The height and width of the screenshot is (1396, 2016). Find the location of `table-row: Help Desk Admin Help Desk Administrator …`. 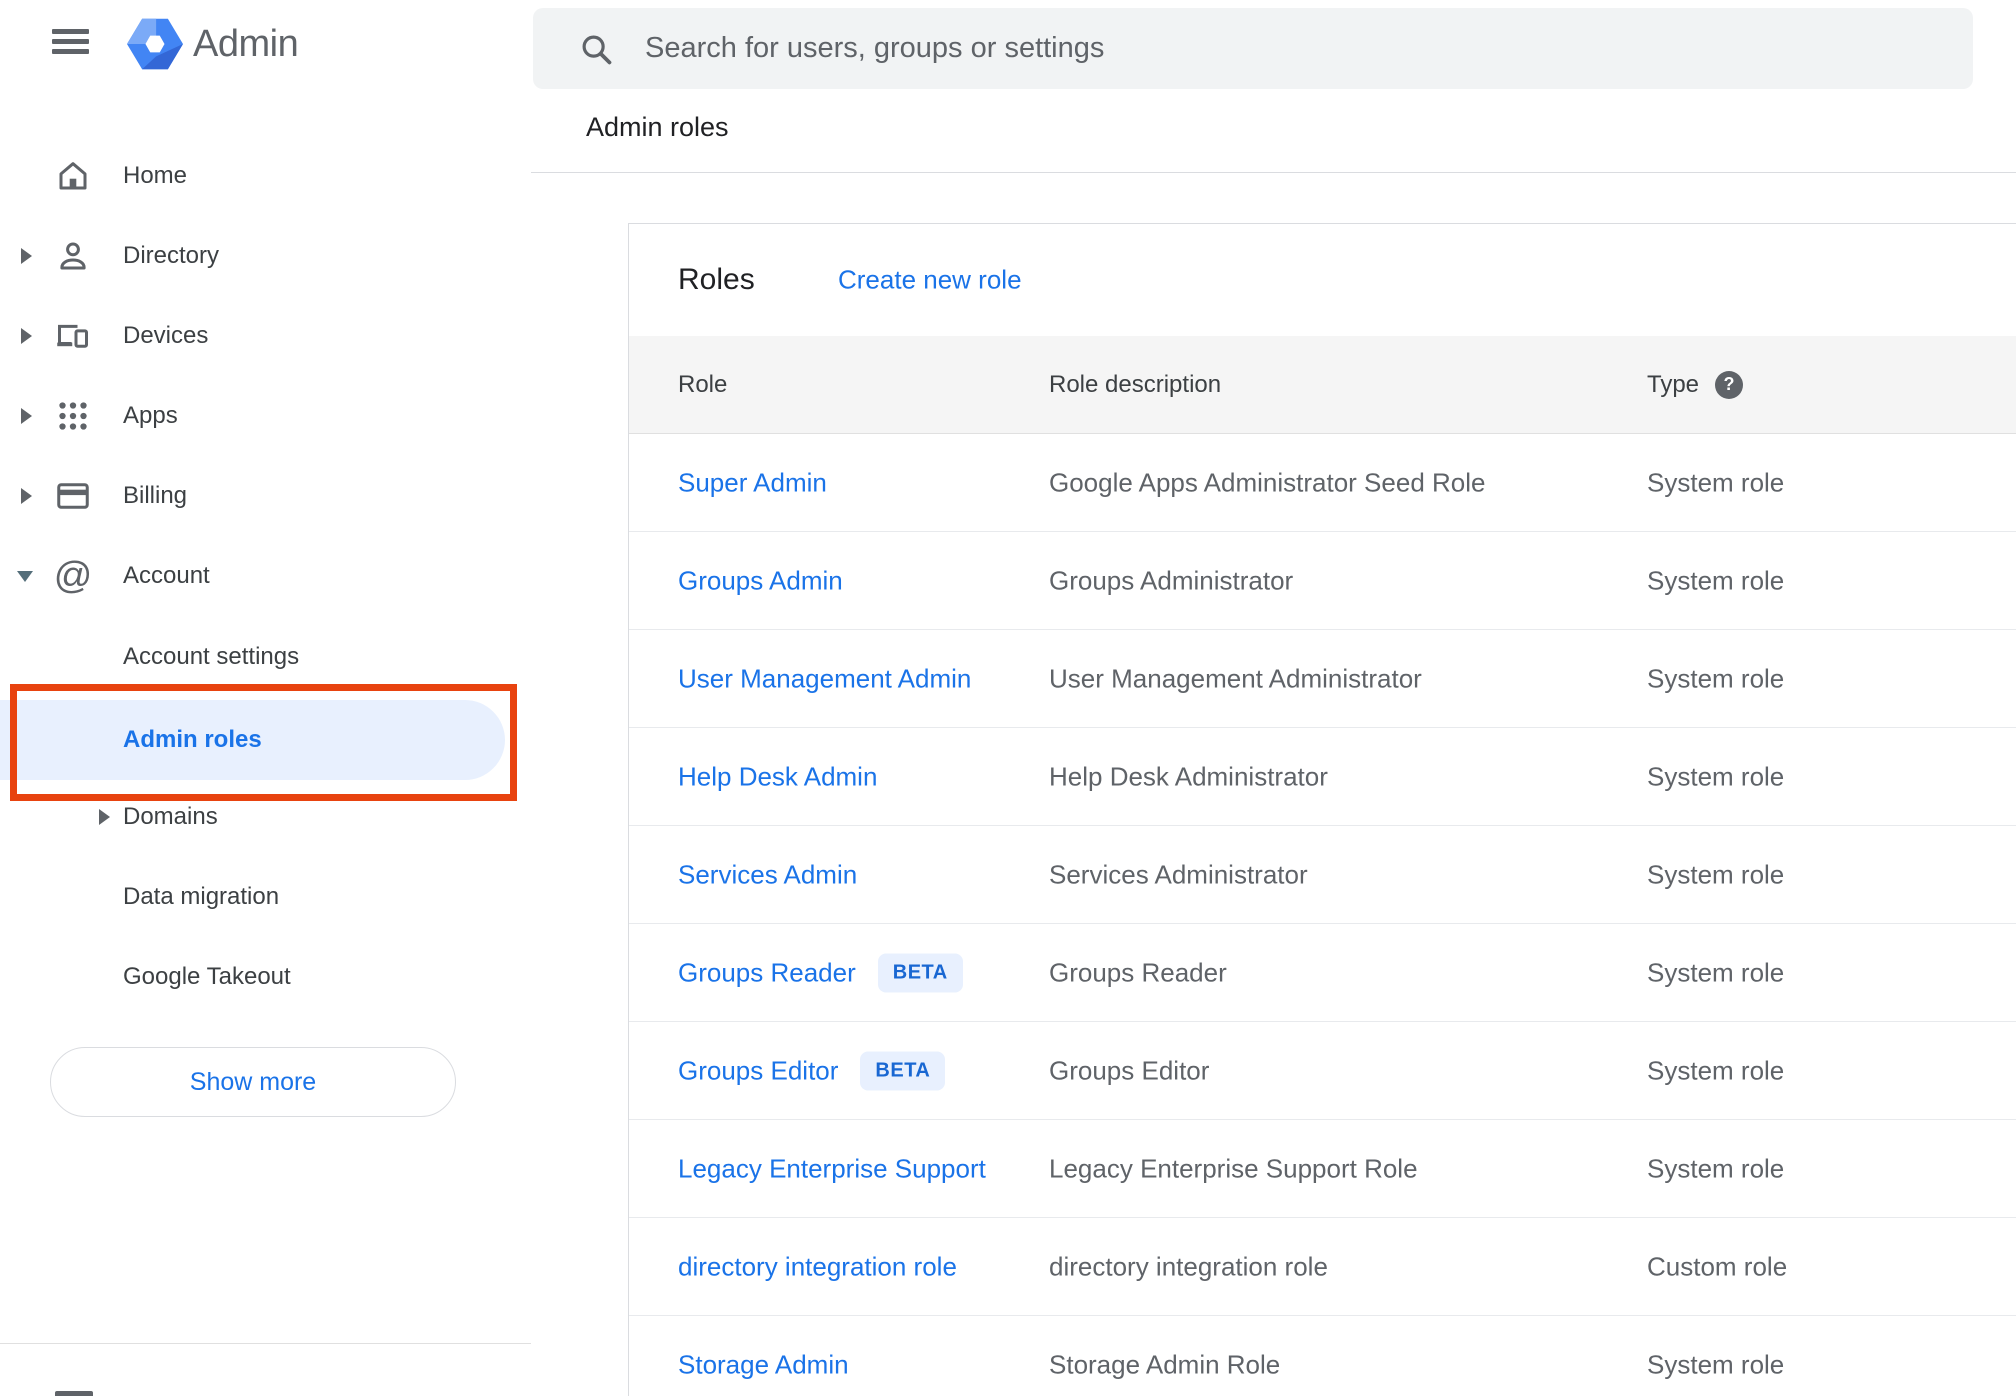

table-row: Help Desk Admin Help Desk Administrator … is located at coordinates (1322, 777).